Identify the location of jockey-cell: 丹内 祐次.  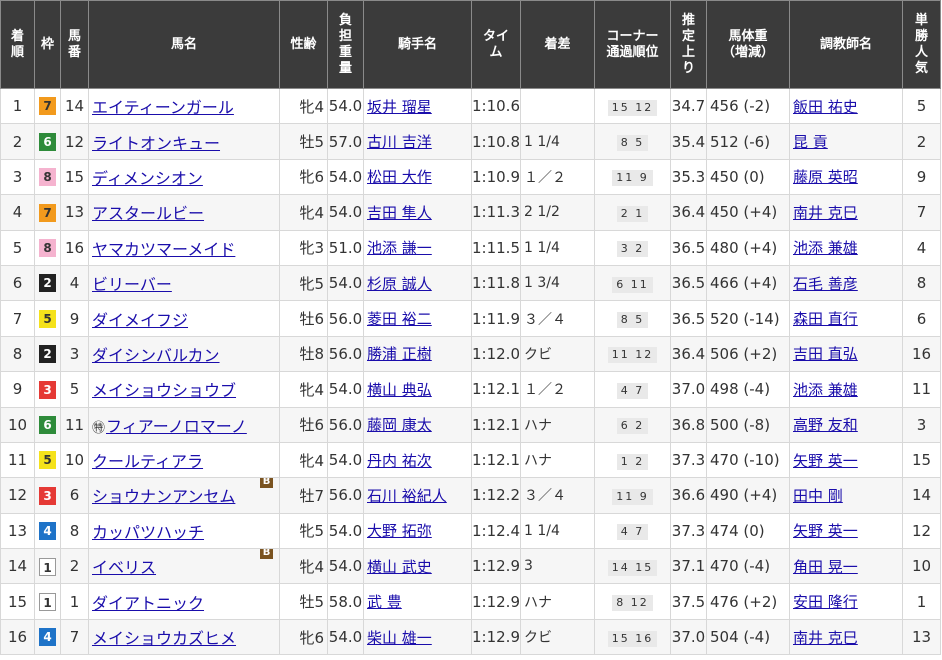
(417, 460).